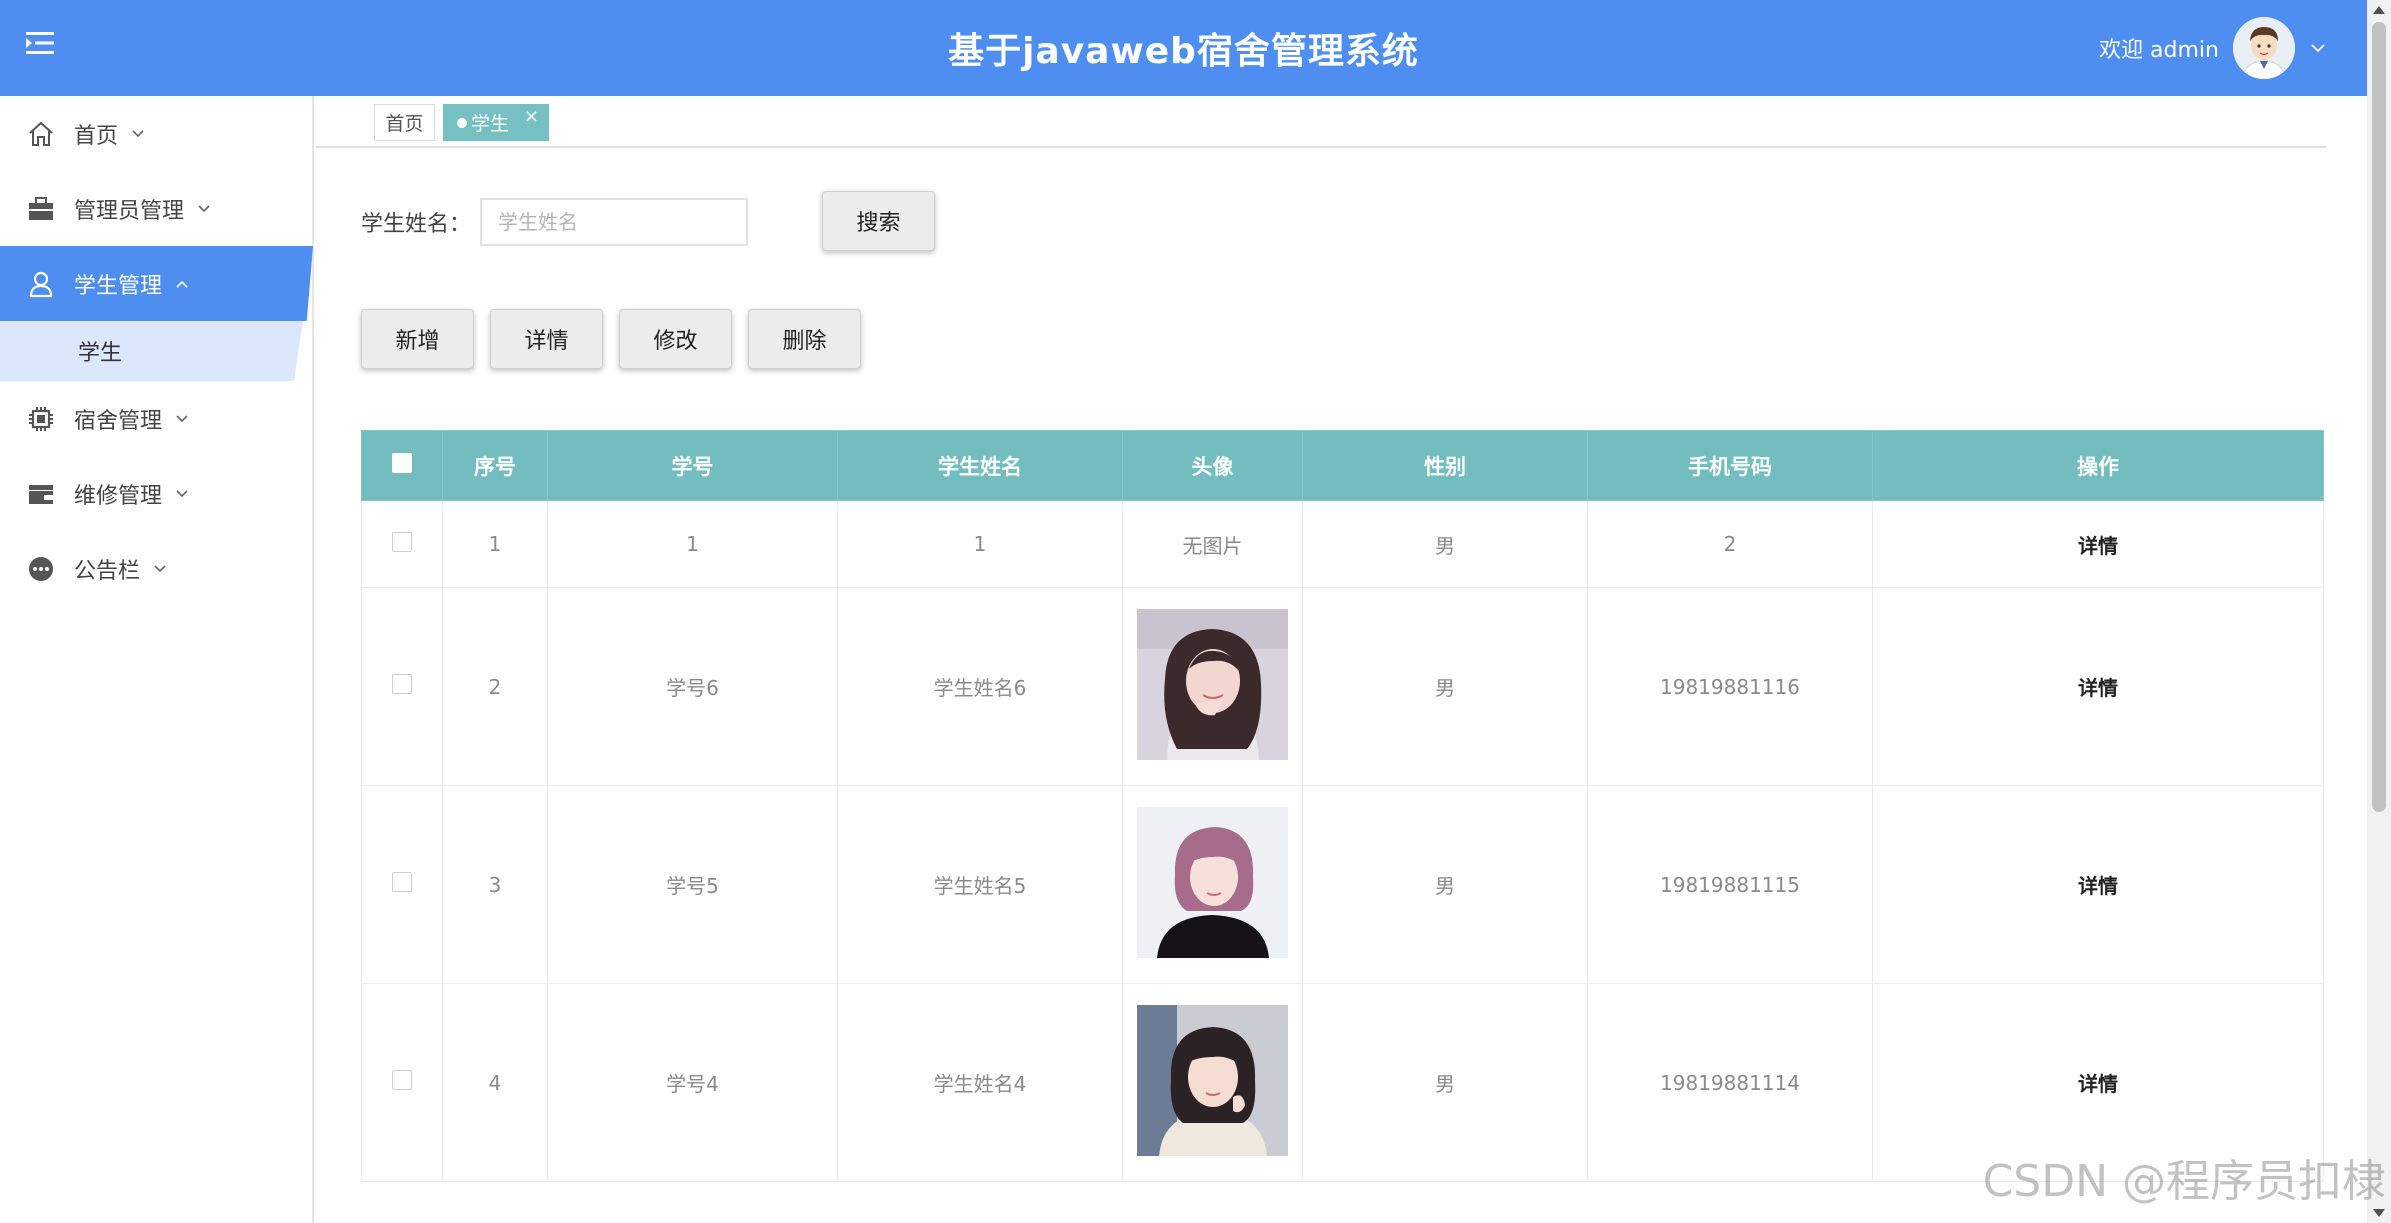  I want to click on page-scrollbar, so click(2379, 611).